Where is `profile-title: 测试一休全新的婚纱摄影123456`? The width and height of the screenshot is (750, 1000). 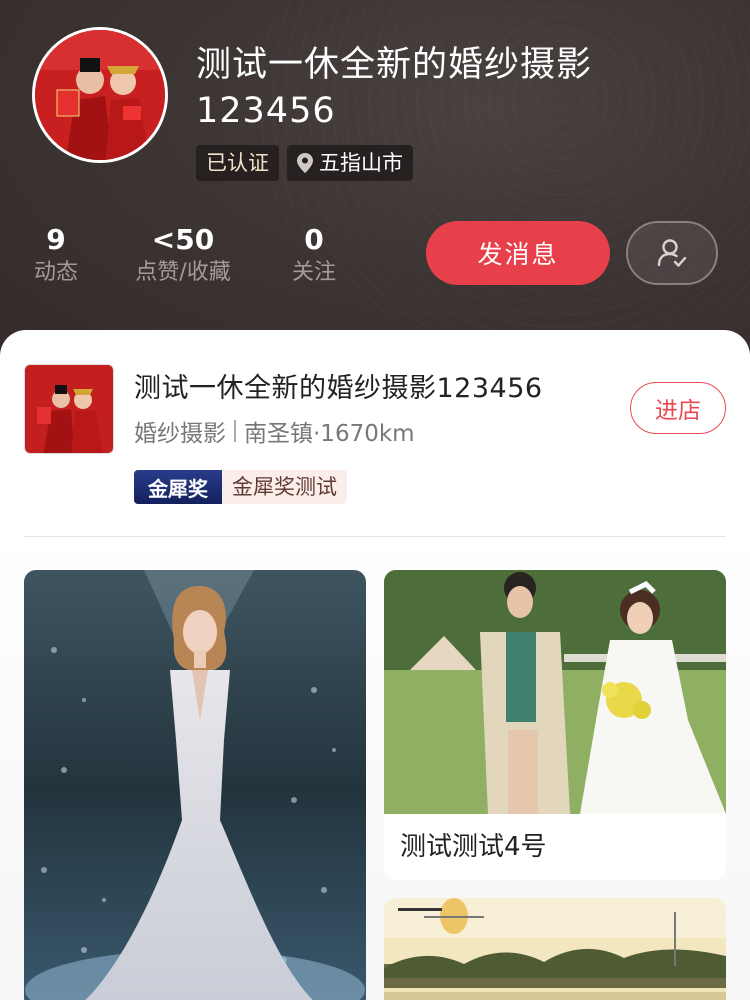
profile-title: 测试一休全新的婚纱摄影123456 is located at coordinates (394, 88).